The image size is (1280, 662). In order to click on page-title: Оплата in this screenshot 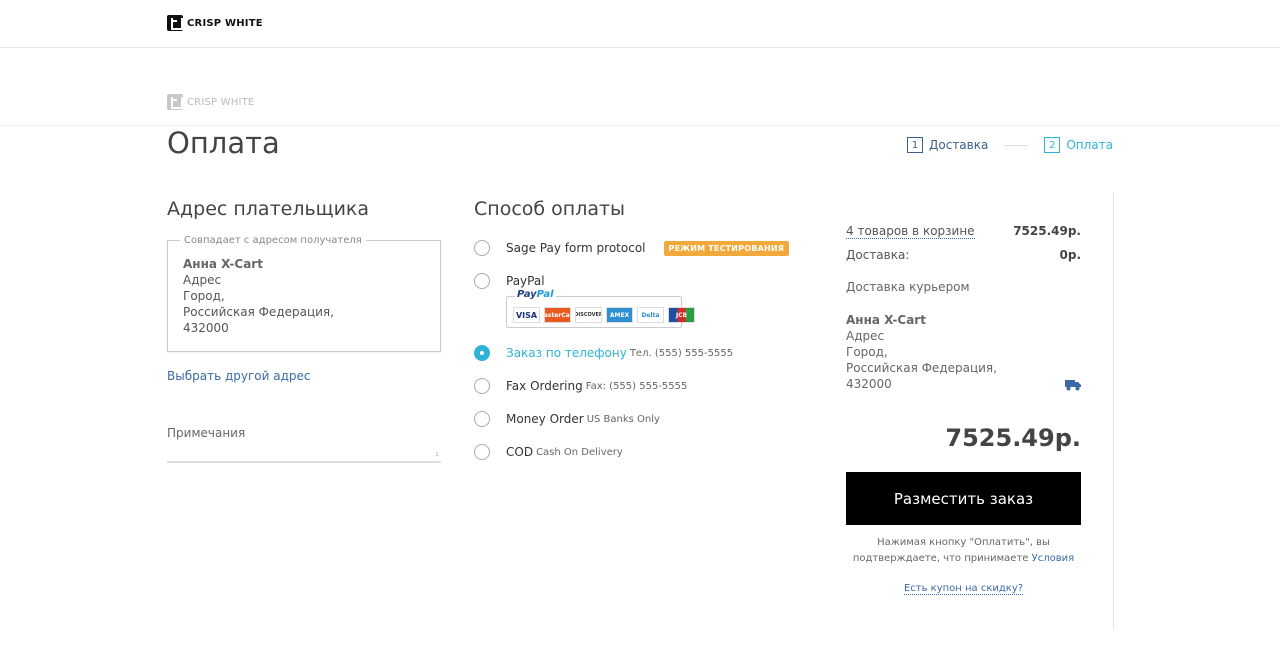, I will do `click(223, 143)`.